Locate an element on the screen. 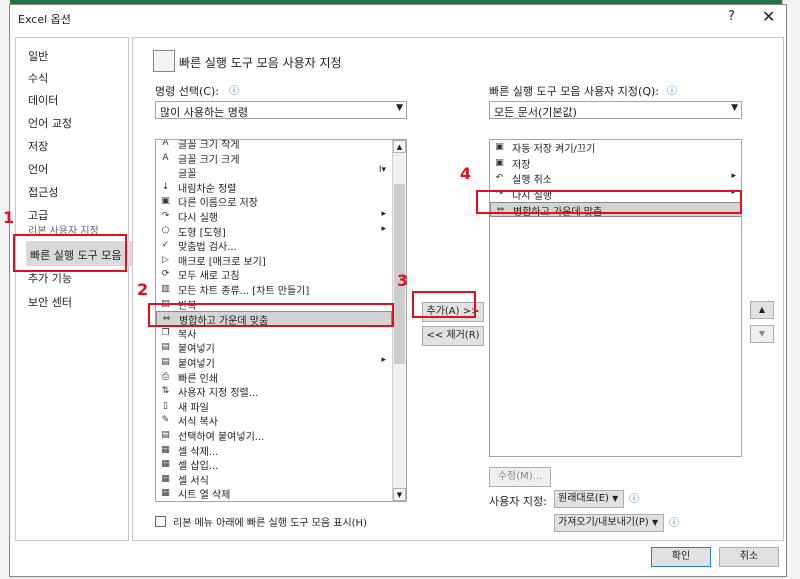 The width and height of the screenshot is (800, 579). scroll-up-arrow-icon: ▲ is located at coordinates (399, 146).